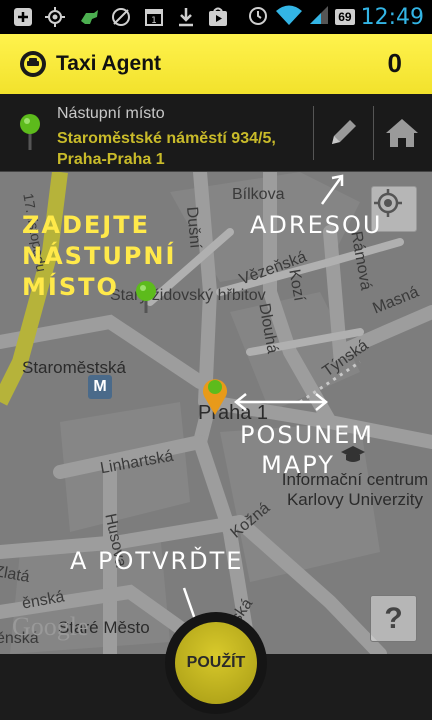  I want to click on alarm-icon, so click(258, 17).